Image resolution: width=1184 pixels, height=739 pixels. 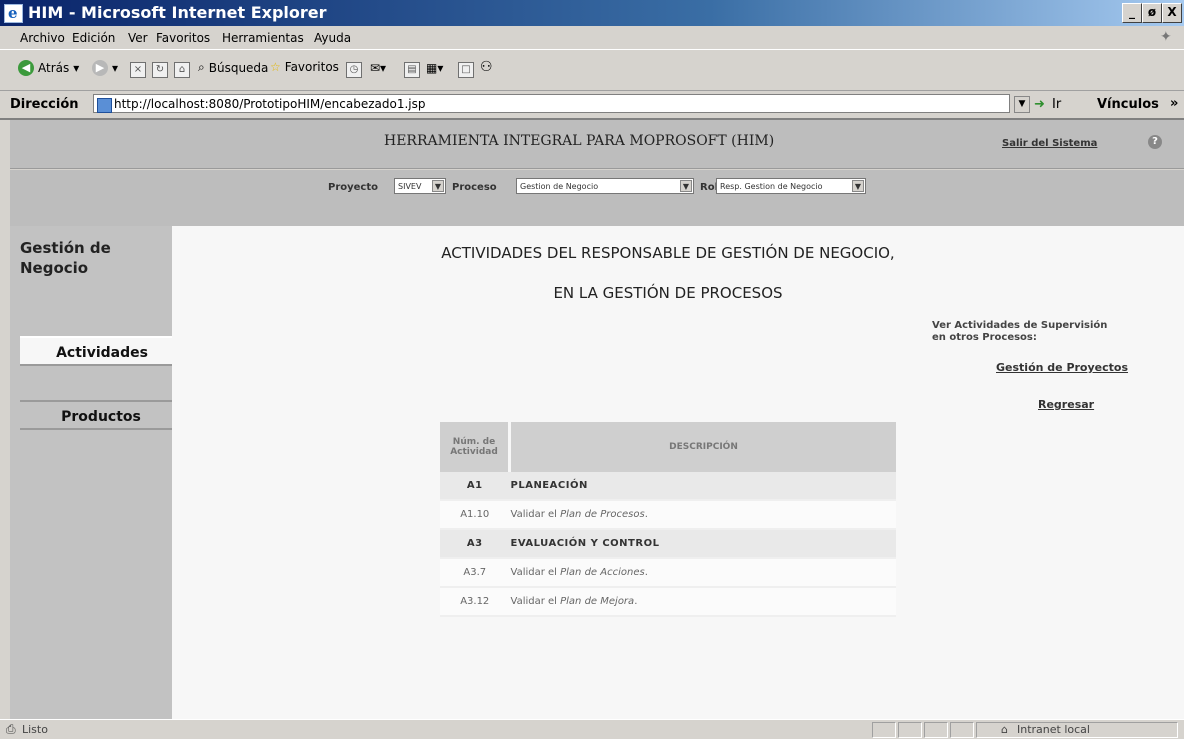 What do you see at coordinates (104, 105) in the screenshot?
I see `page-icon` at bounding box center [104, 105].